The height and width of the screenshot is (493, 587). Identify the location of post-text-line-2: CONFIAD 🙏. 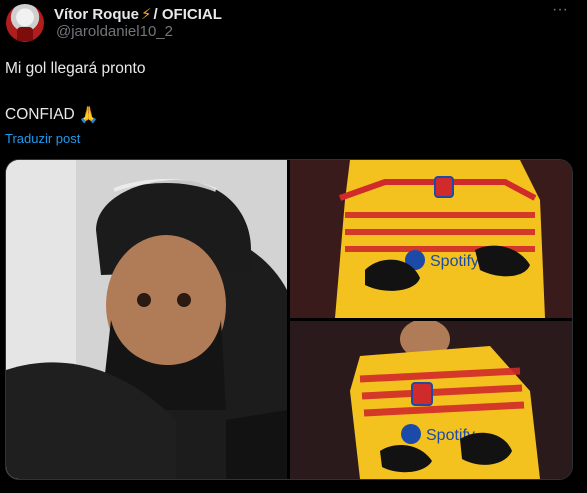
(52, 115).